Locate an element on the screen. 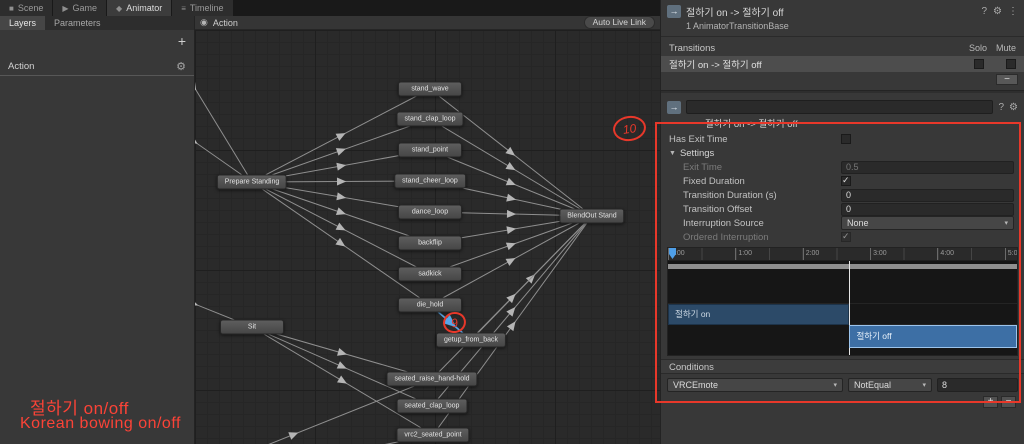 The height and width of the screenshot is (444, 1024). conditions-header: Conditions is located at coordinates (842, 366).